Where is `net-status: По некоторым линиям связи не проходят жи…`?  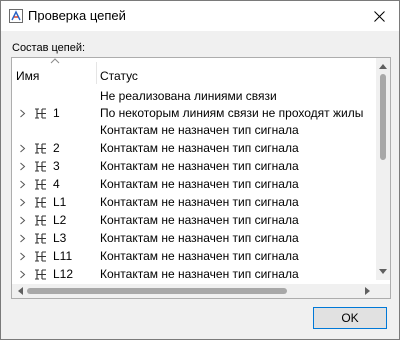 net-status: По некоторым линиям связи не проходят жи… is located at coordinates (232, 113).